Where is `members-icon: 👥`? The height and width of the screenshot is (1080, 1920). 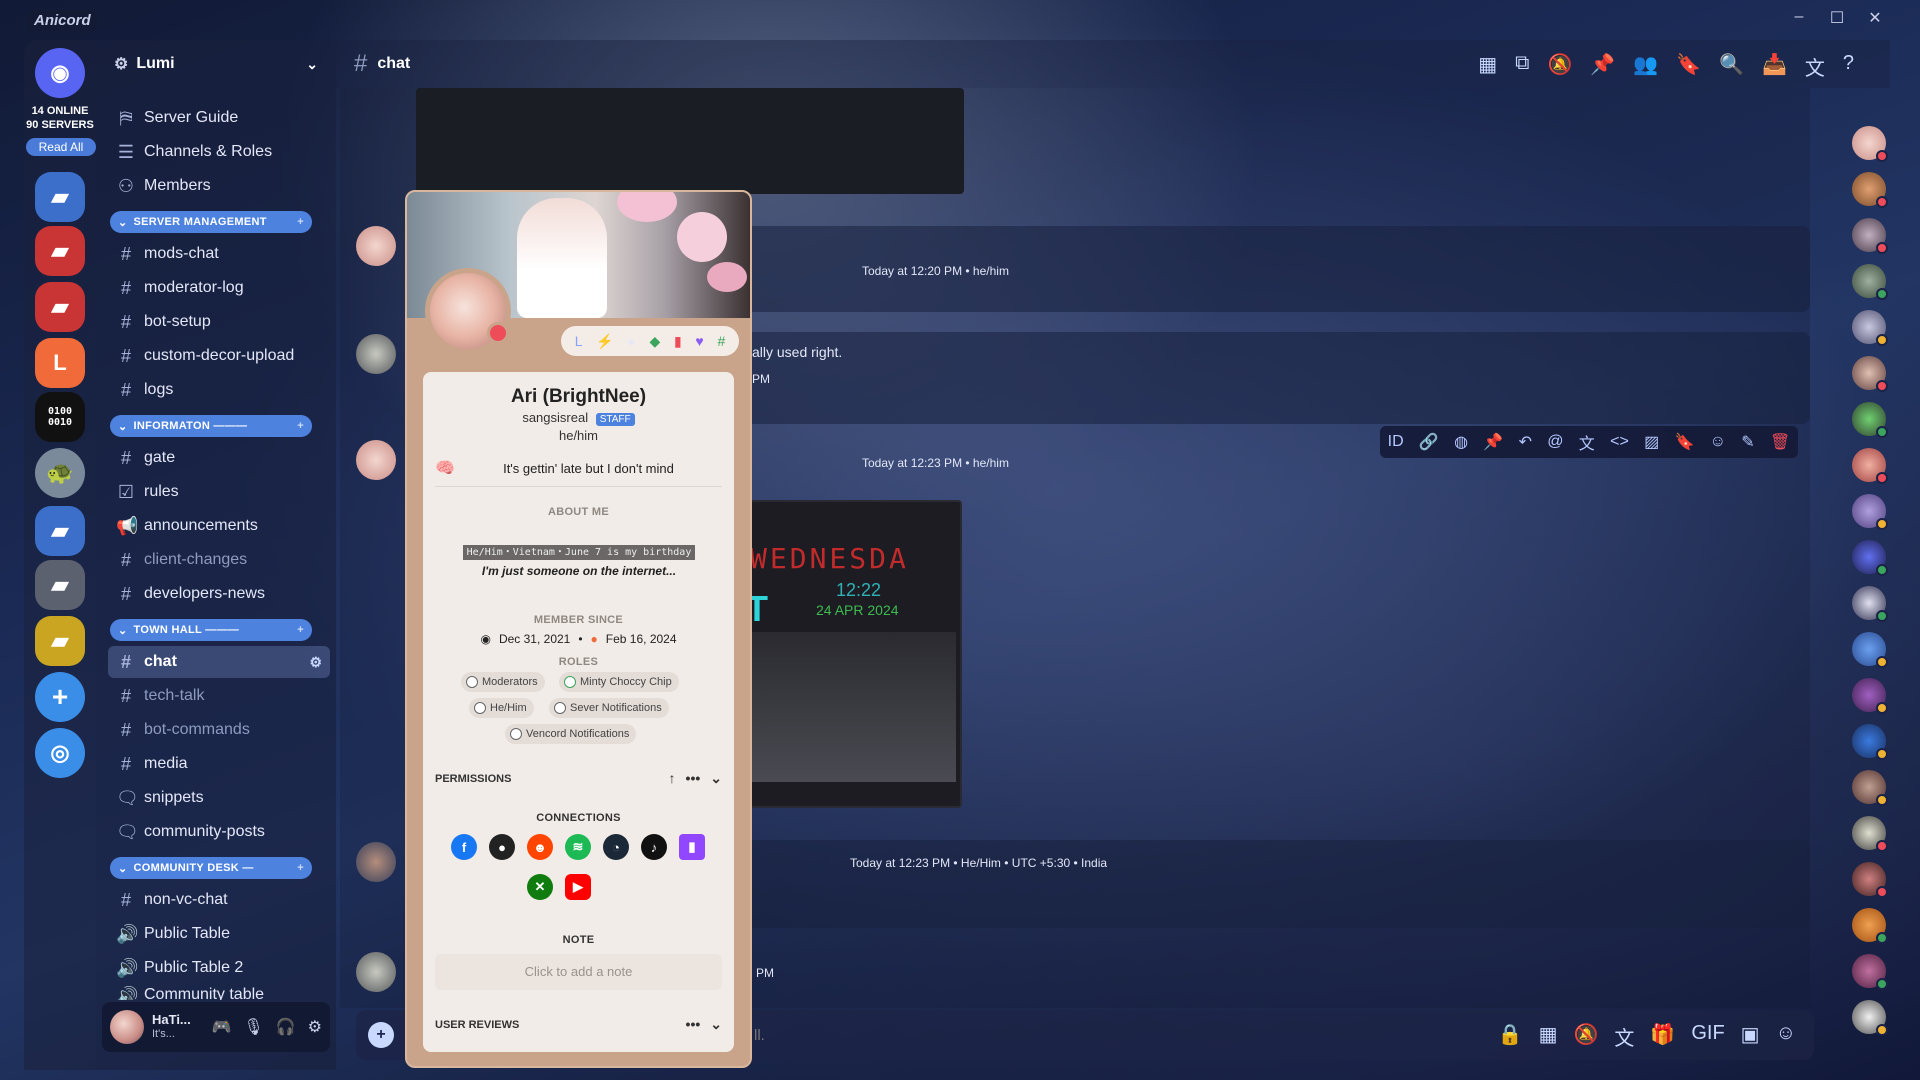 members-icon: 👥 is located at coordinates (1645, 66).